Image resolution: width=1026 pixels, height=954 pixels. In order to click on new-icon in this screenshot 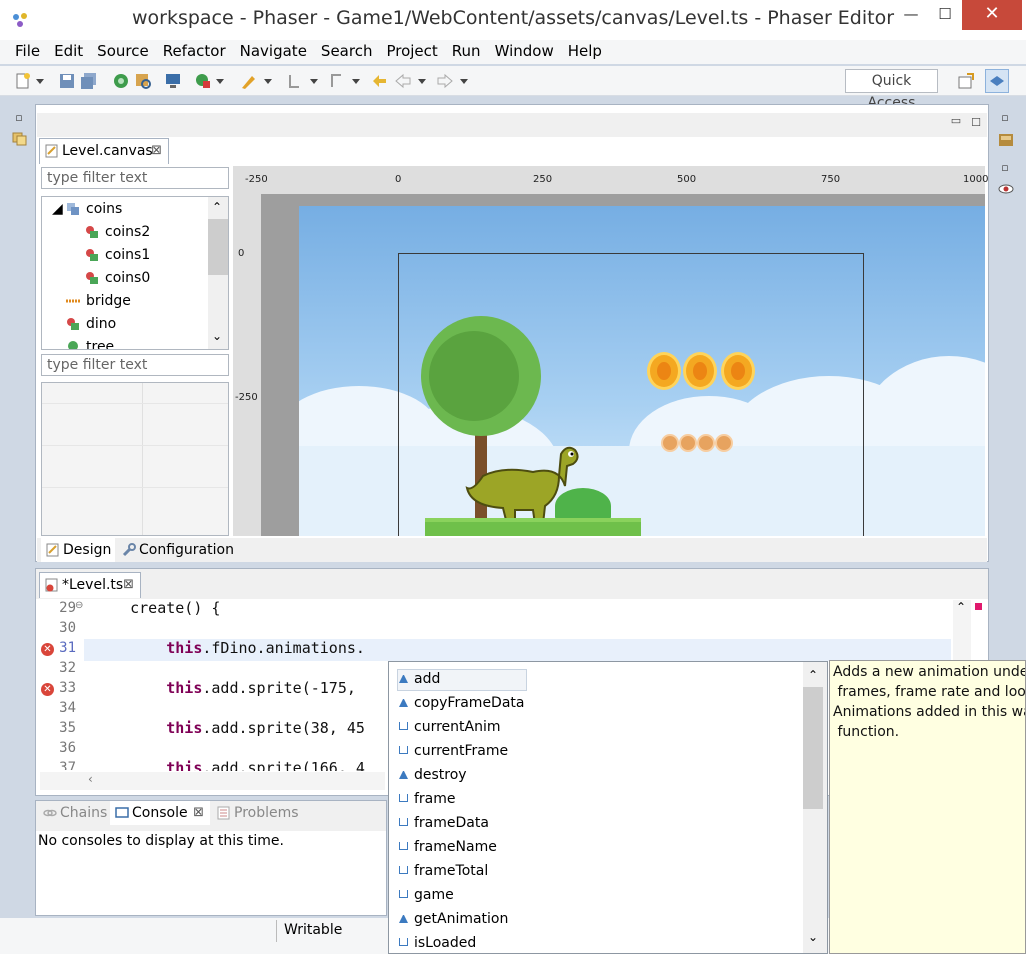, I will do `click(23, 81)`.